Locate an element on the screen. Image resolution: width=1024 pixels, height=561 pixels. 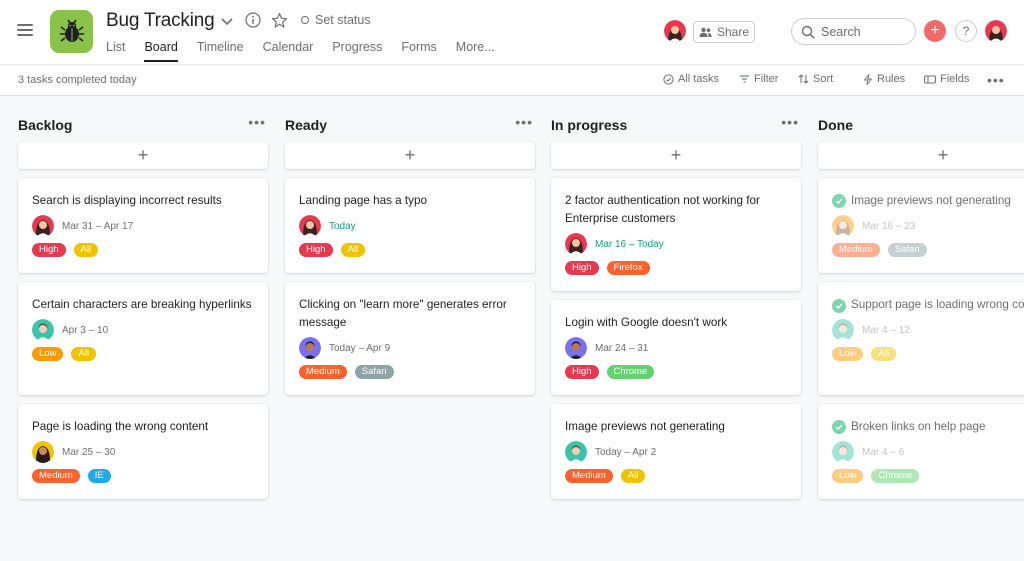
rules-label: Rules is located at coordinates (891, 79).